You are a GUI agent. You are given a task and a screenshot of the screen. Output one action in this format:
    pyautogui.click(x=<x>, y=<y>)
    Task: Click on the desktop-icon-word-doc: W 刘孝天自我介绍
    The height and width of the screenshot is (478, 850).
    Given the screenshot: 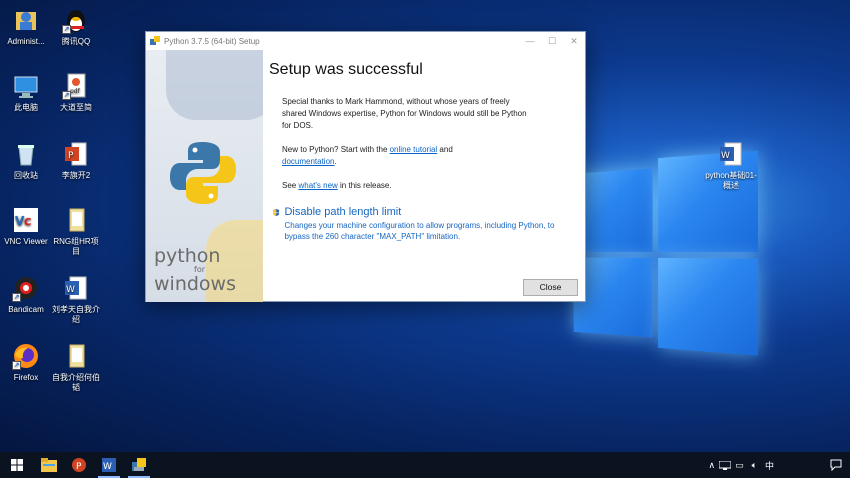 What is the action you would take?
    pyautogui.click(x=76, y=299)
    